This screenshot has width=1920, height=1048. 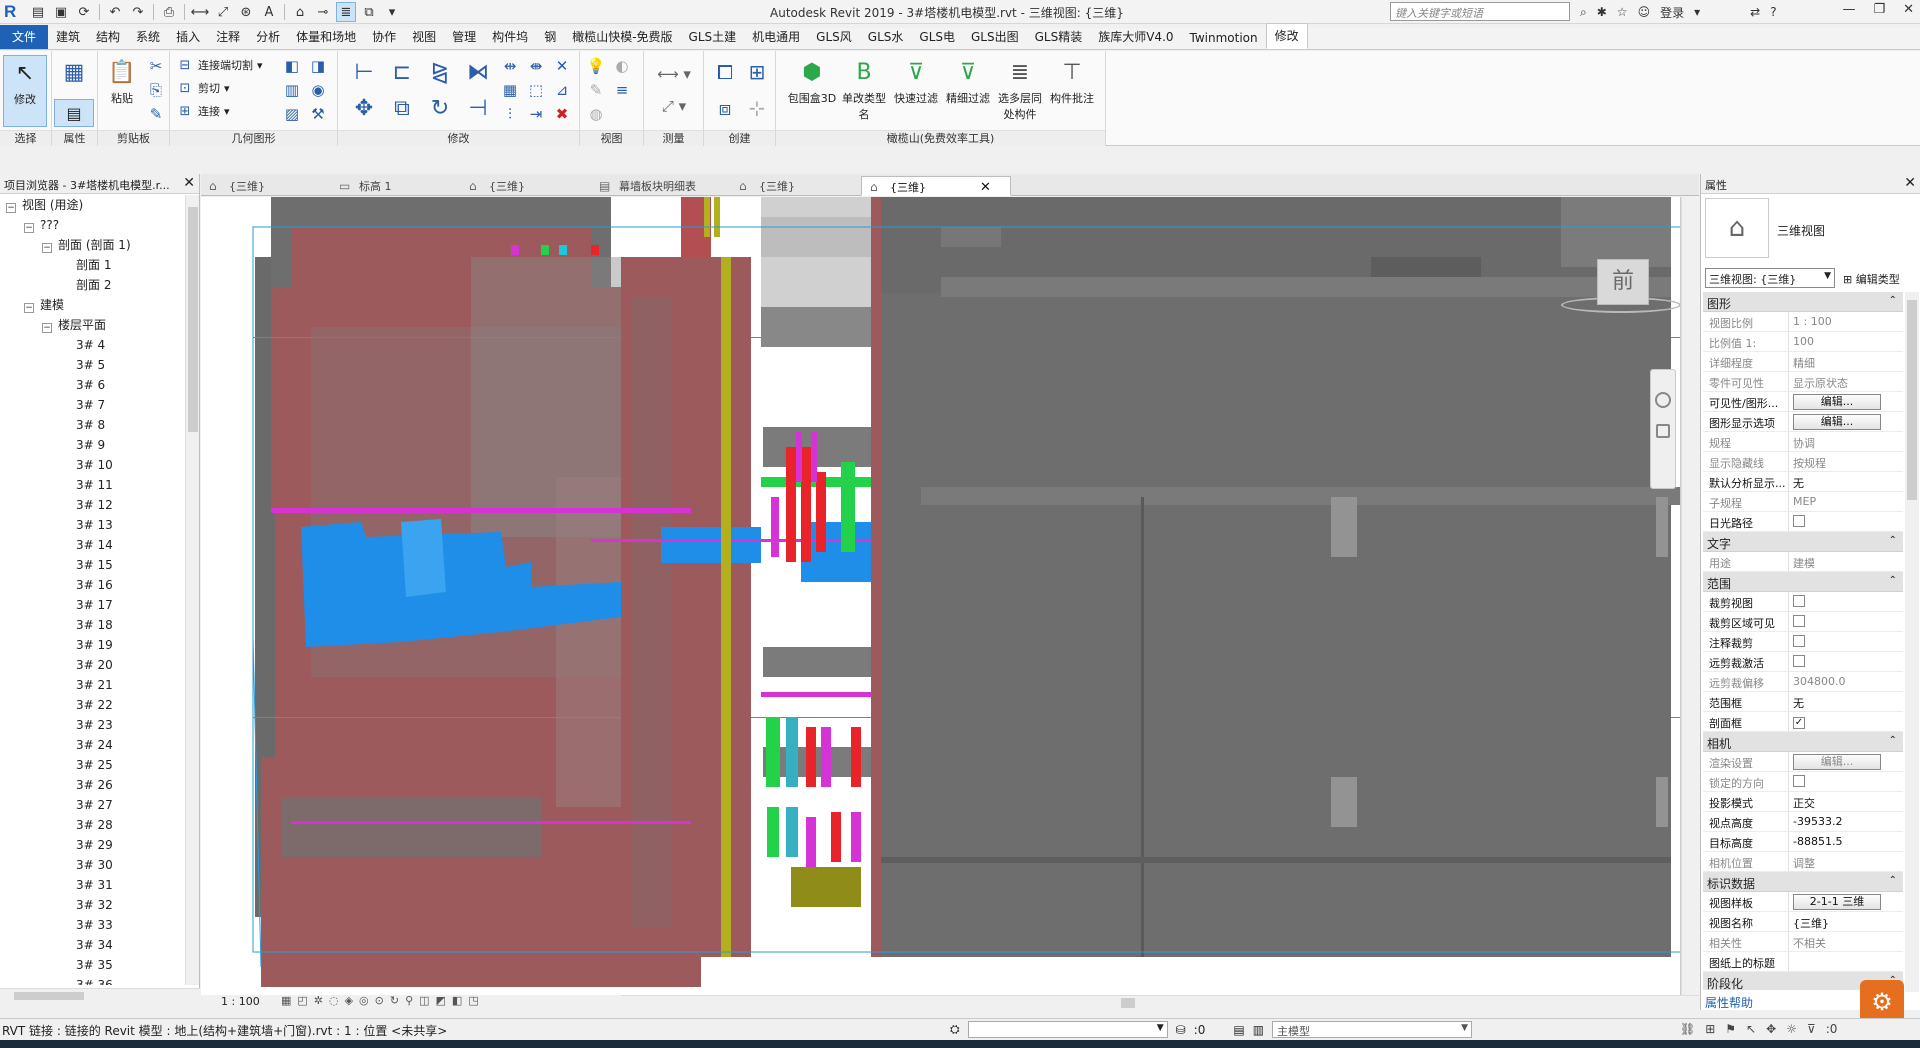 What do you see at coordinates (562, 66) in the screenshot?
I see `unpin-icon: ✕` at bounding box center [562, 66].